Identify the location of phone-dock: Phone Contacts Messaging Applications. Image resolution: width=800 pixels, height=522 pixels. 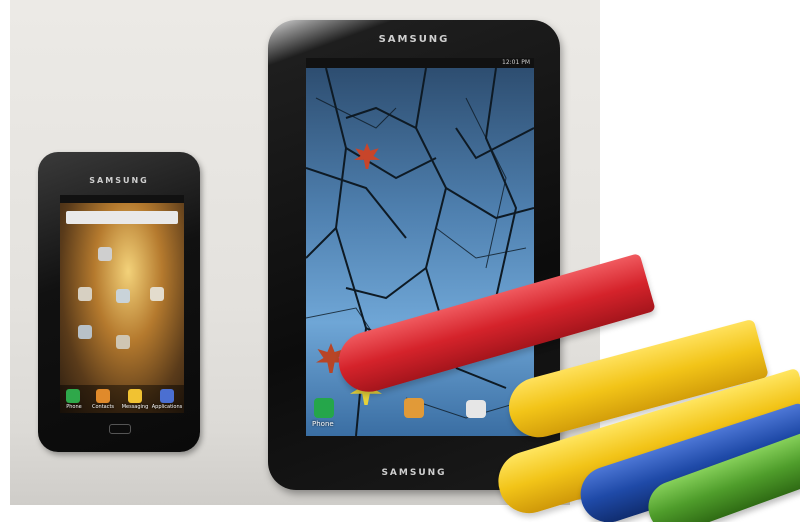
(122, 399).